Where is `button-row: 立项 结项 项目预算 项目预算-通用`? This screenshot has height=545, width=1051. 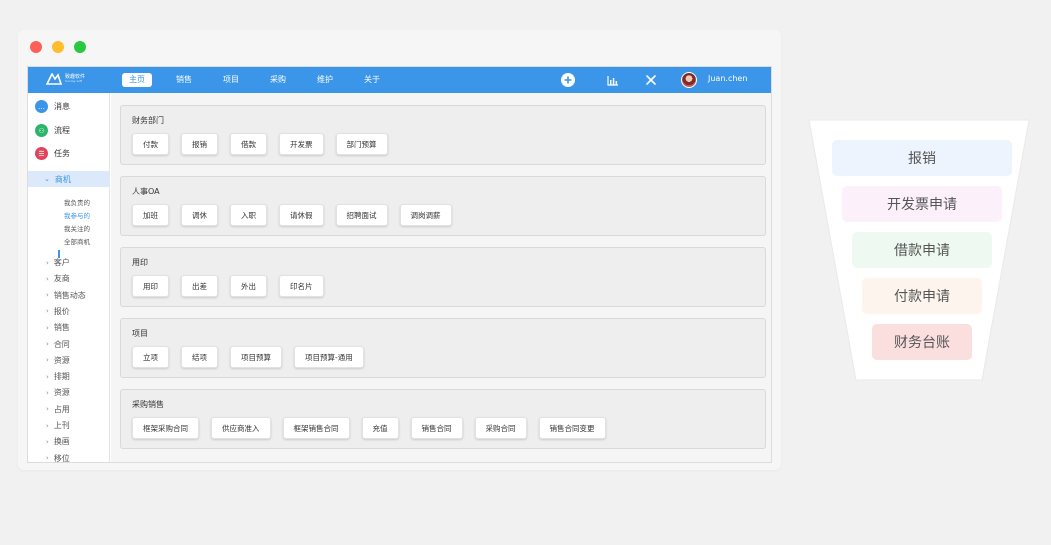 button-row: 立项 结项 项目预算 项目预算-通用 is located at coordinates (248, 357).